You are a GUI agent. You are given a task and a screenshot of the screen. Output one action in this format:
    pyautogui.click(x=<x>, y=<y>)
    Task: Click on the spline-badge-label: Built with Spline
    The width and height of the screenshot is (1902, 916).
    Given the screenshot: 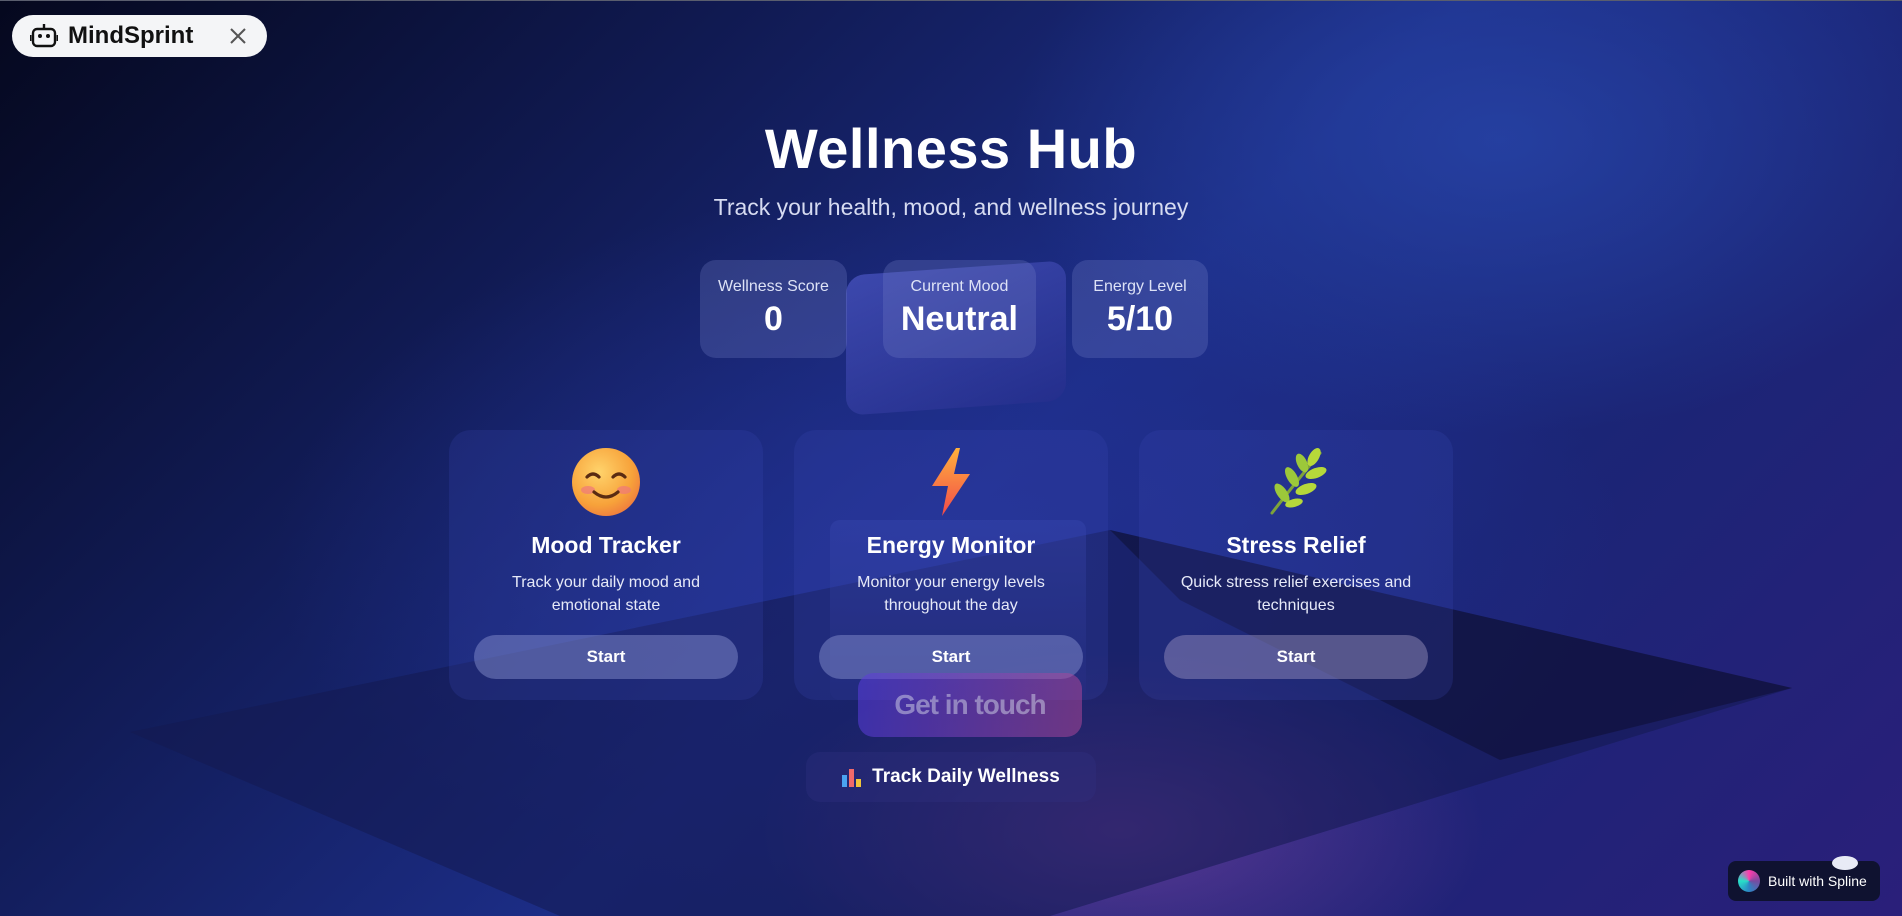 What is the action you would take?
    pyautogui.click(x=1817, y=881)
    